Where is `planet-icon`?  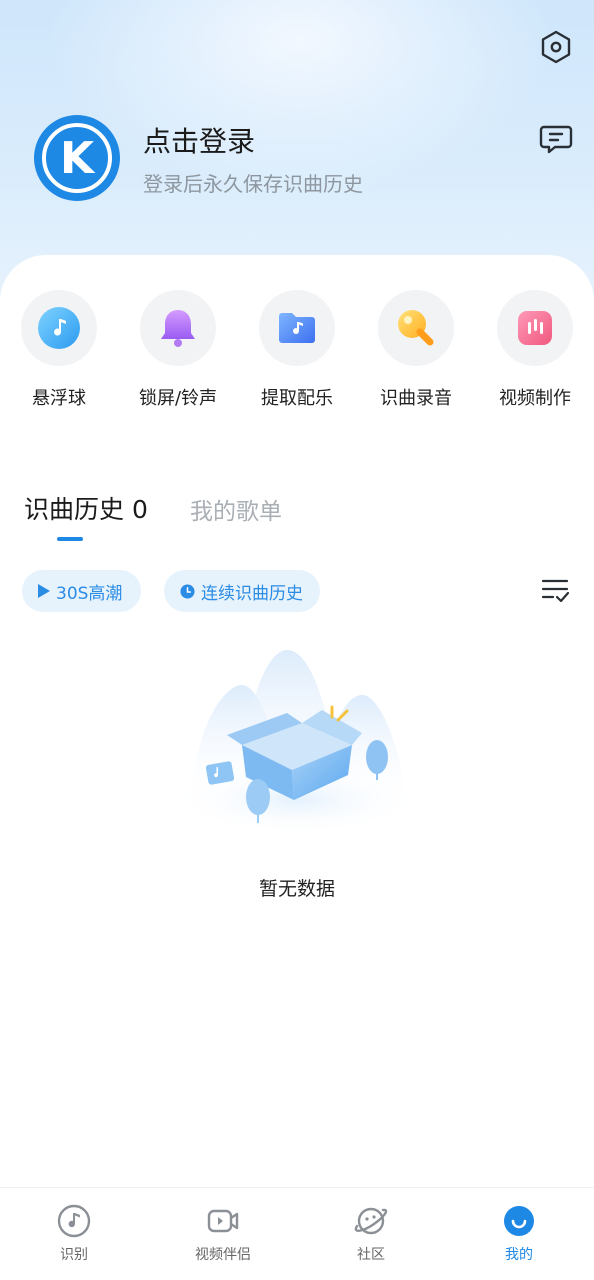
planet-icon is located at coordinates (371, 1221).